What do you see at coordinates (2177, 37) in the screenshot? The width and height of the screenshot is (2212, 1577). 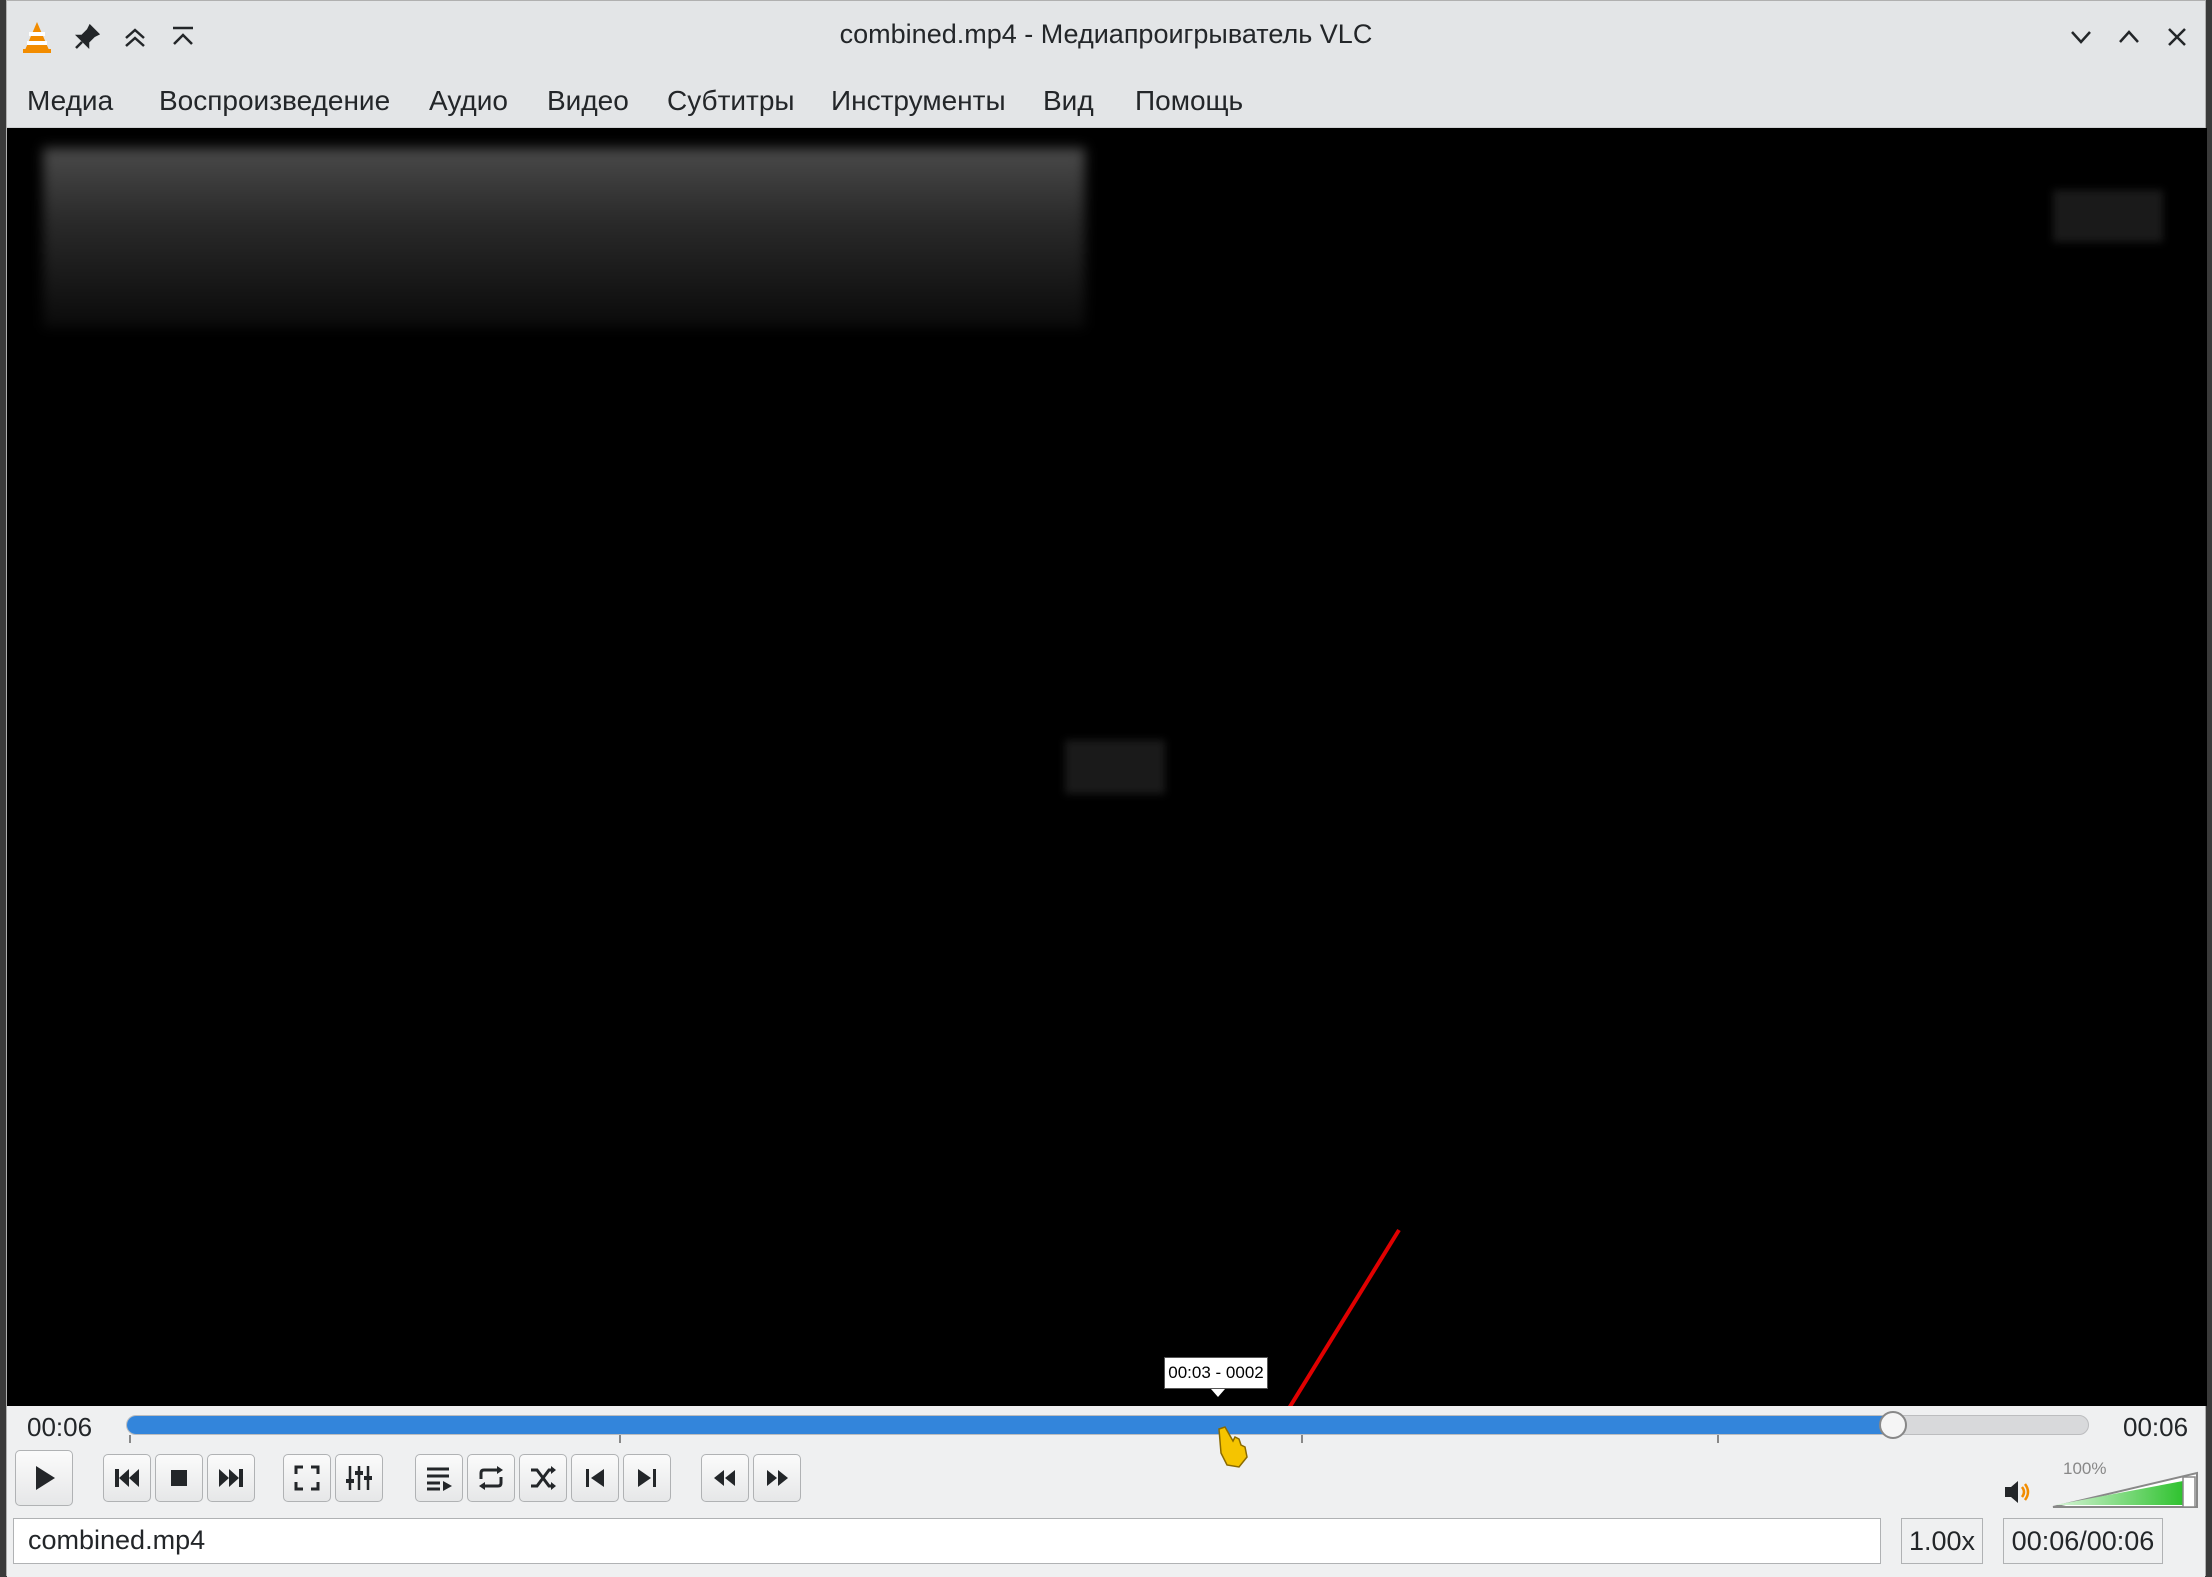 I see `close-icon` at bounding box center [2177, 37].